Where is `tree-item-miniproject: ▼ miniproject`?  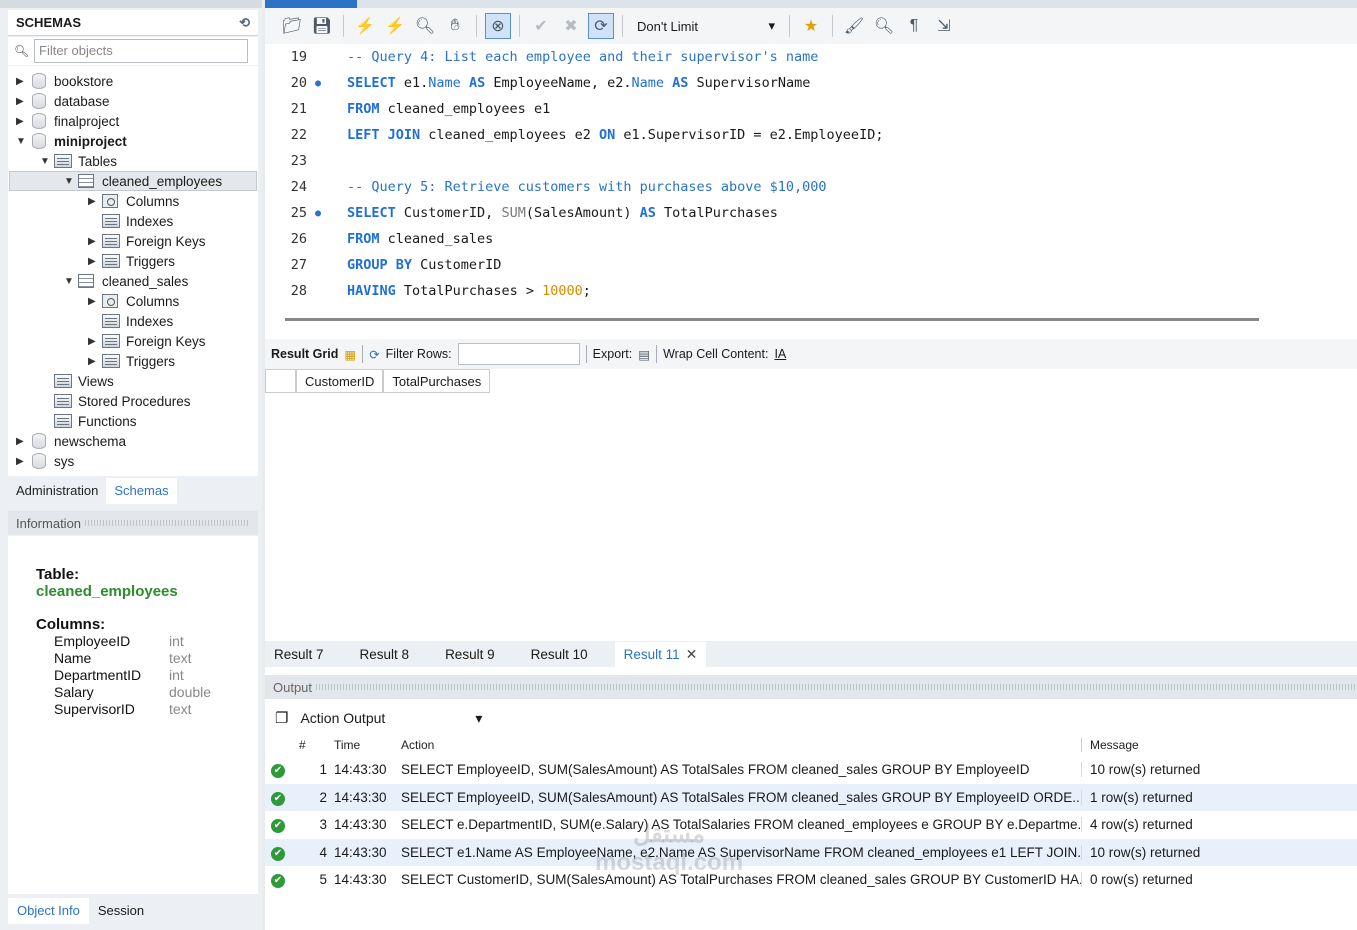
tree-item-miniproject: ▼ miniproject is located at coordinates (71, 141).